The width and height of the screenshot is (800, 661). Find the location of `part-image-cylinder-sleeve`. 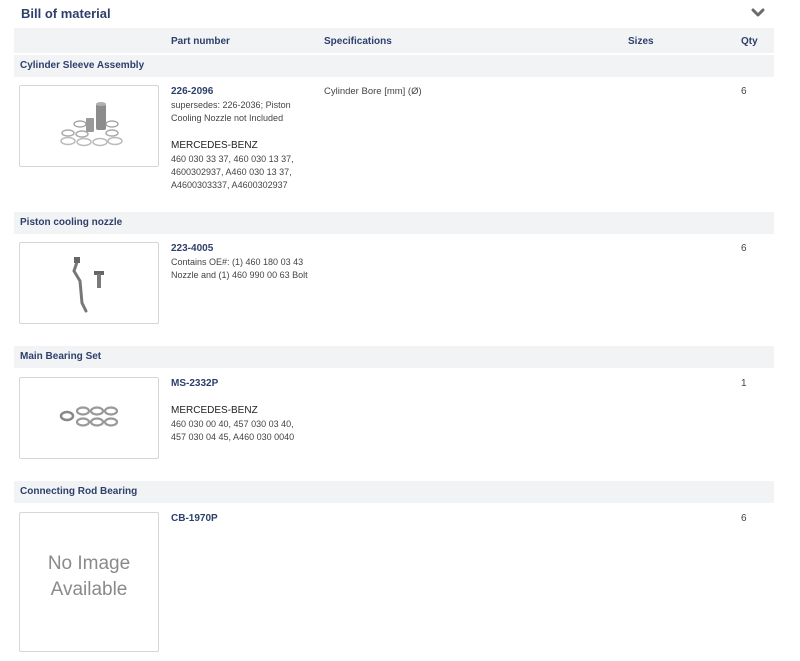

part-image-cylinder-sleeve is located at coordinates (89, 126).